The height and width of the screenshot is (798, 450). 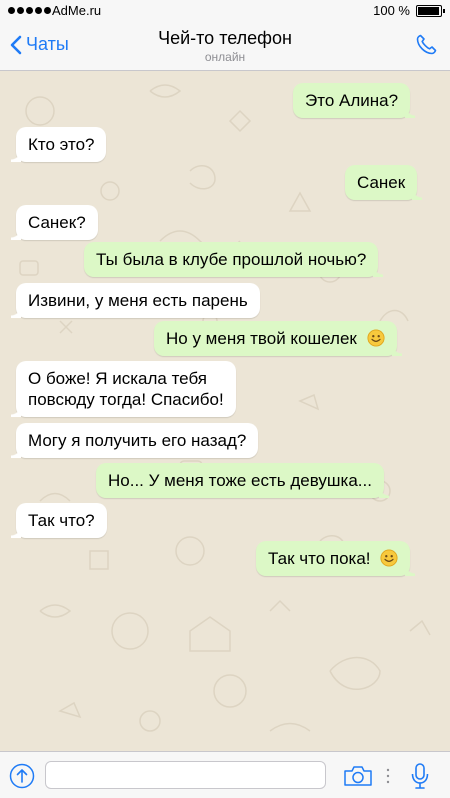 I want to click on camera-icon, so click(x=358, y=776).